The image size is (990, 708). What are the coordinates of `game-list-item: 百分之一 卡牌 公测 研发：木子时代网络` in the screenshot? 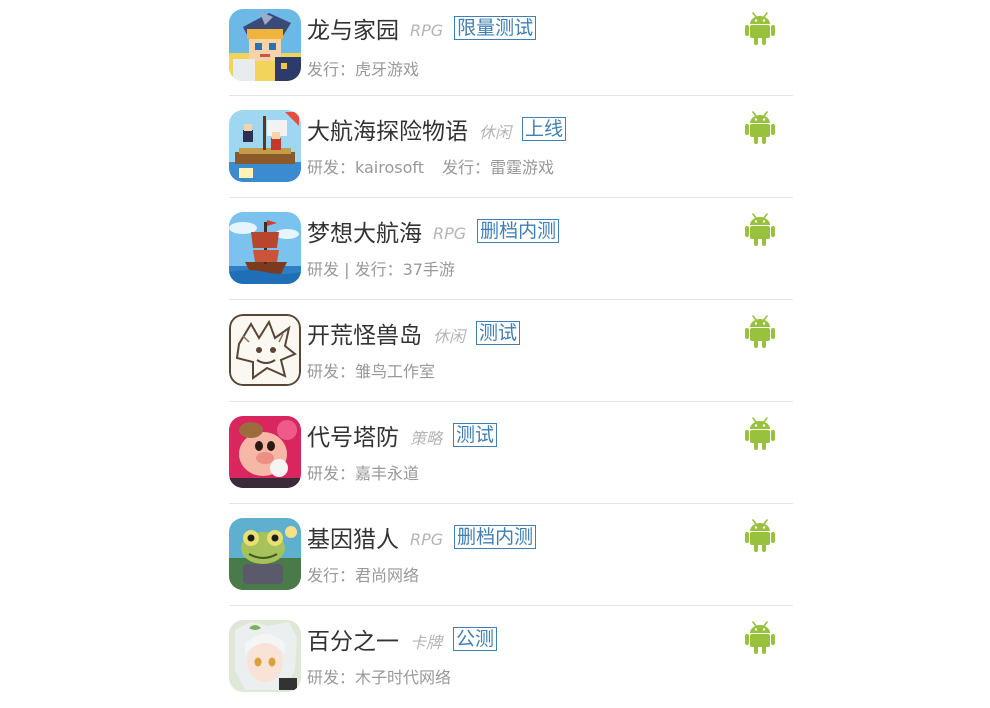 It's located at (511, 657).